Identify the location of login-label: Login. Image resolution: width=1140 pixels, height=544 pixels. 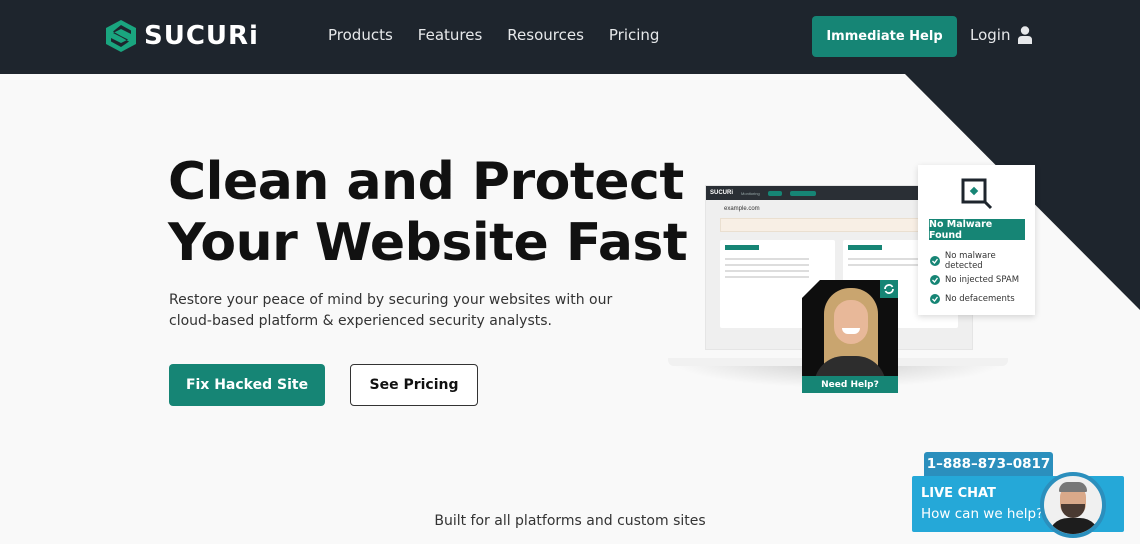
(990, 35).